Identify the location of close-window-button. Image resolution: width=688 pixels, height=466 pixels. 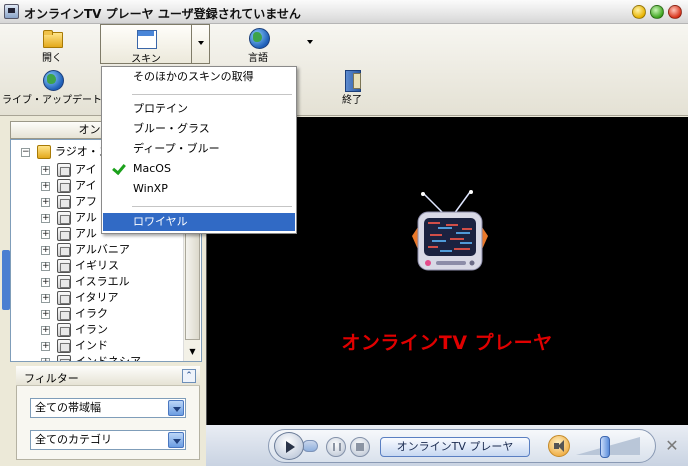
(675, 12).